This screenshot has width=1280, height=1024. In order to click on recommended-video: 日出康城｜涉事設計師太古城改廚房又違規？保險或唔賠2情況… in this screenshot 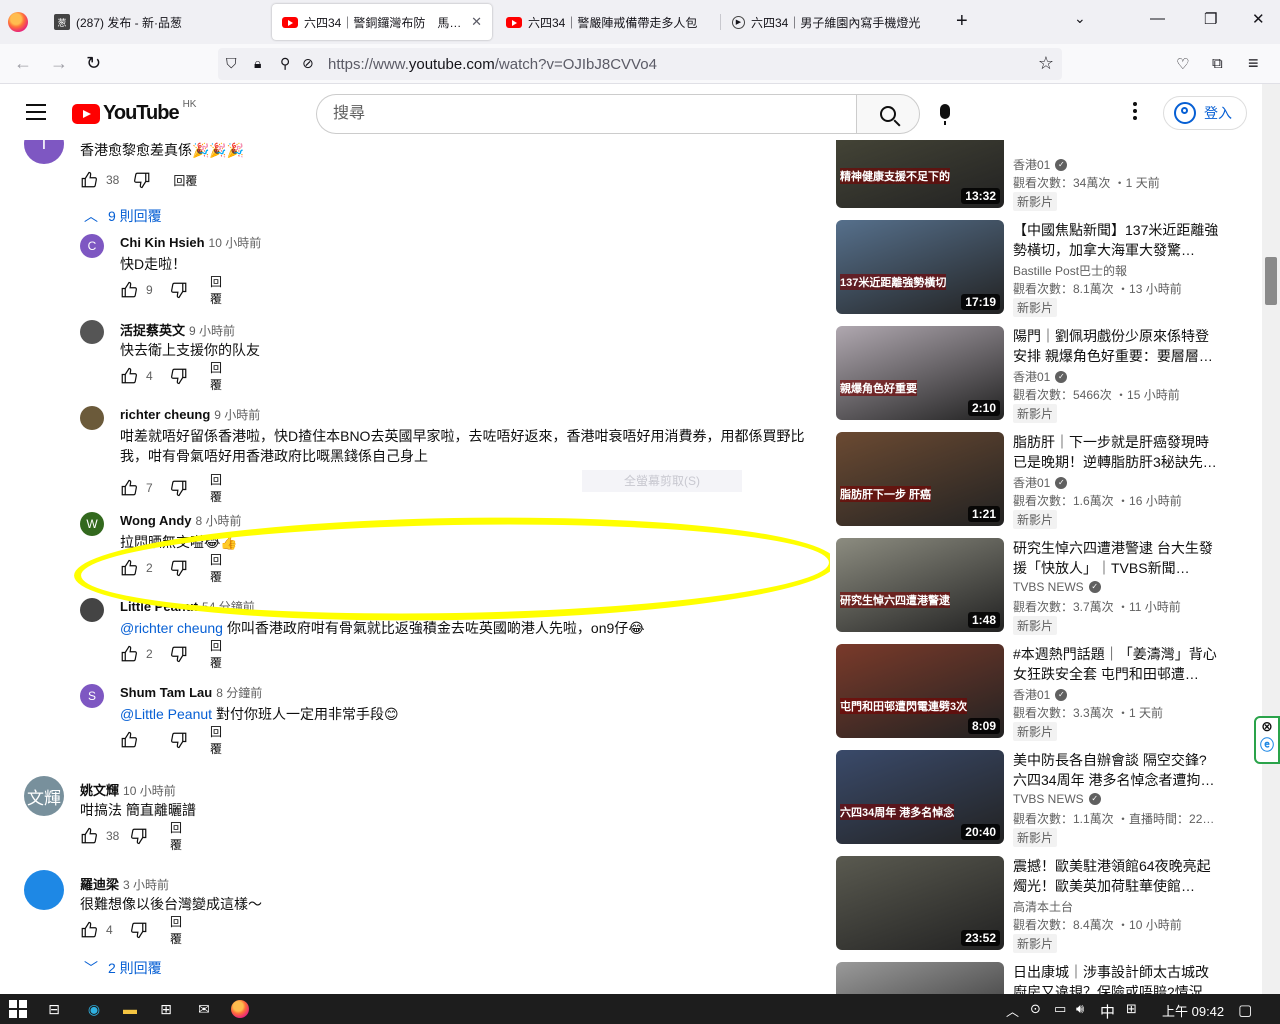, I will do `click(1049, 978)`.